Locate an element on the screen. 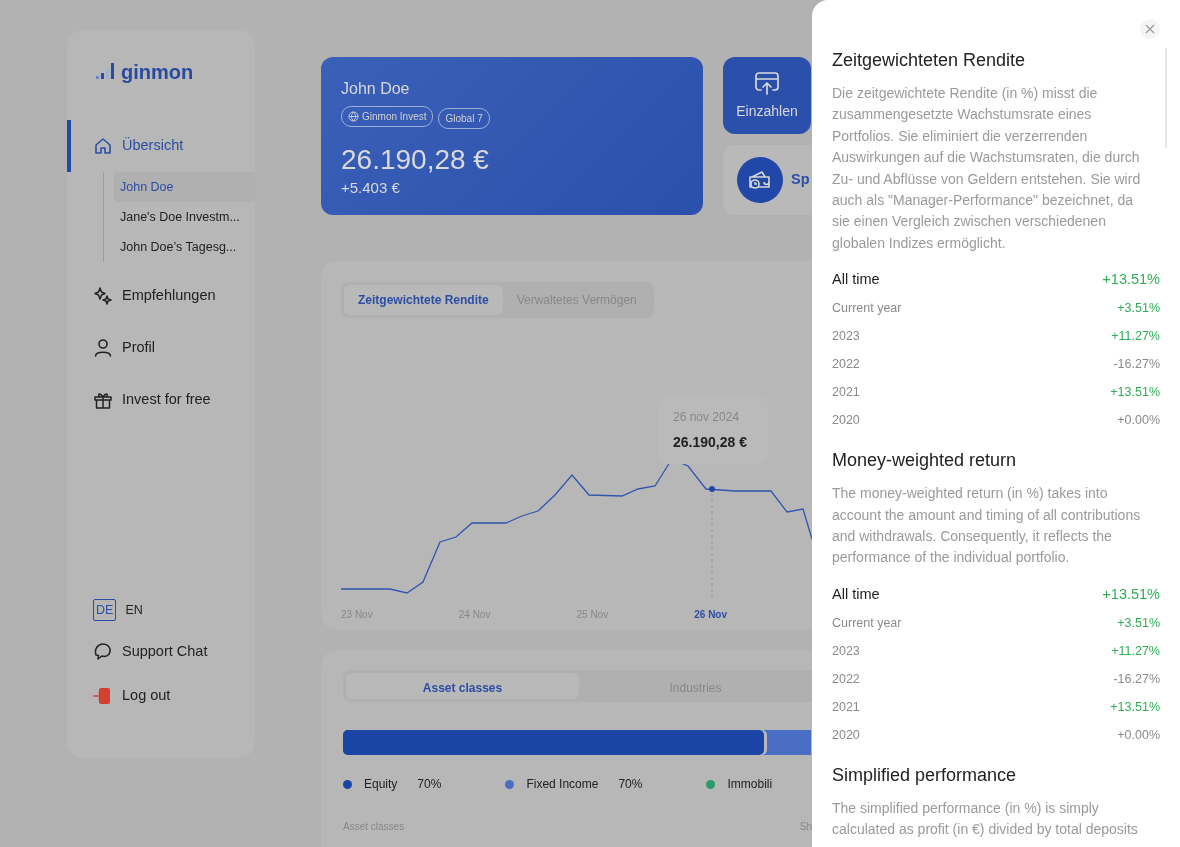 This screenshot has width=1180, height=847. deposit-button: Einzahlen is located at coordinates (767, 95).